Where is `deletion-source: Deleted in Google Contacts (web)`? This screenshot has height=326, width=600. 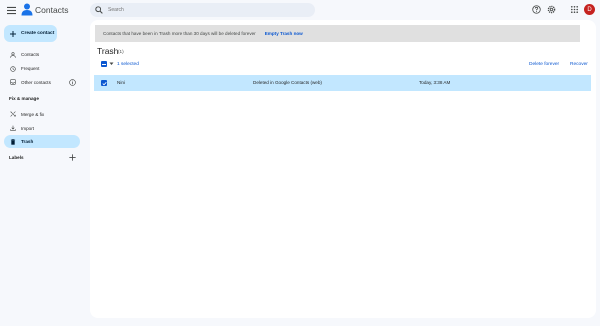 deletion-source: Deleted in Google Contacts (web) is located at coordinates (287, 82).